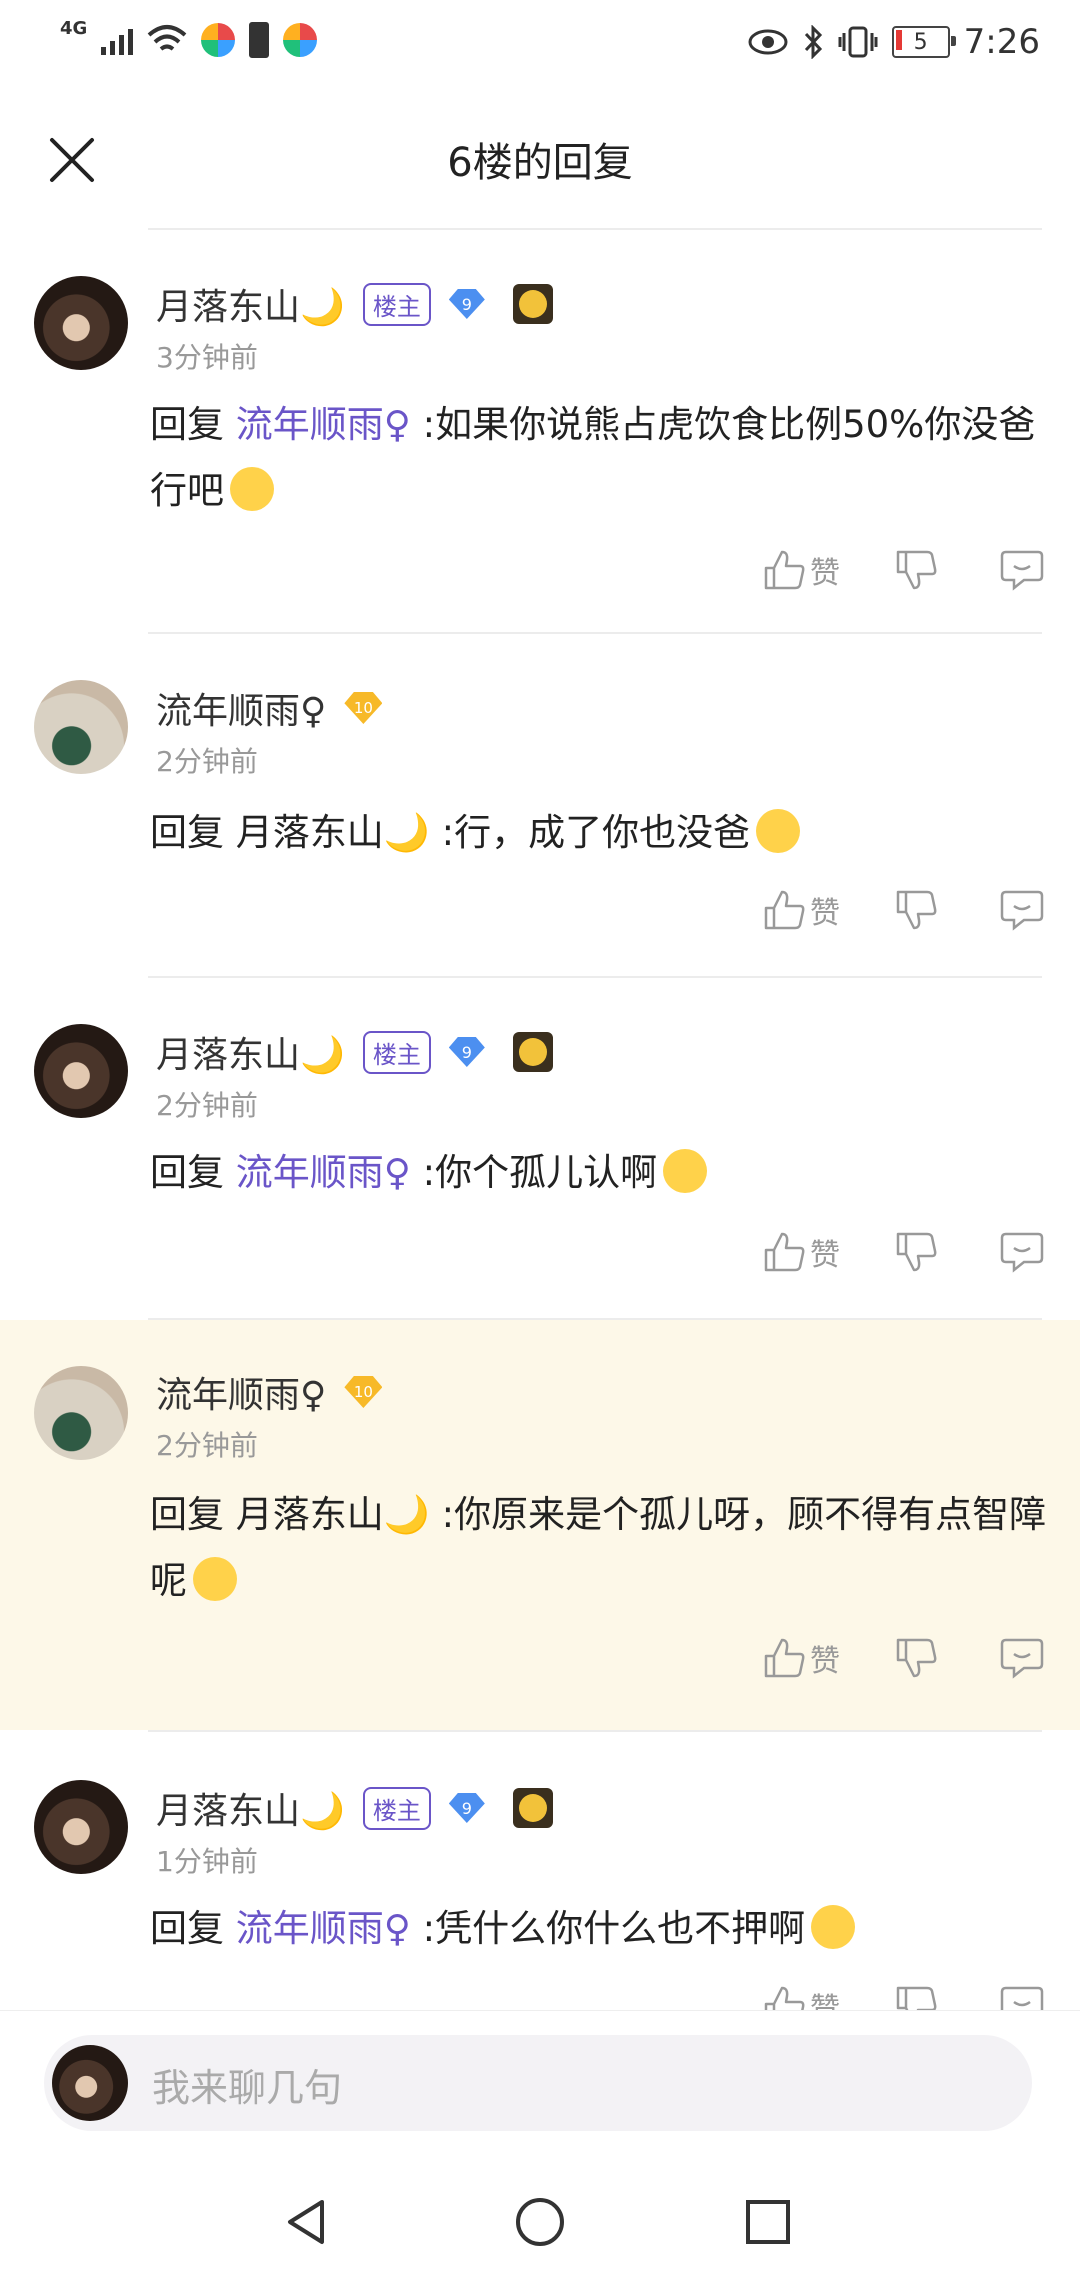  What do you see at coordinates (247, 2084) in the screenshot?
I see `comment-input-placeholder: 我来聊几句` at bounding box center [247, 2084].